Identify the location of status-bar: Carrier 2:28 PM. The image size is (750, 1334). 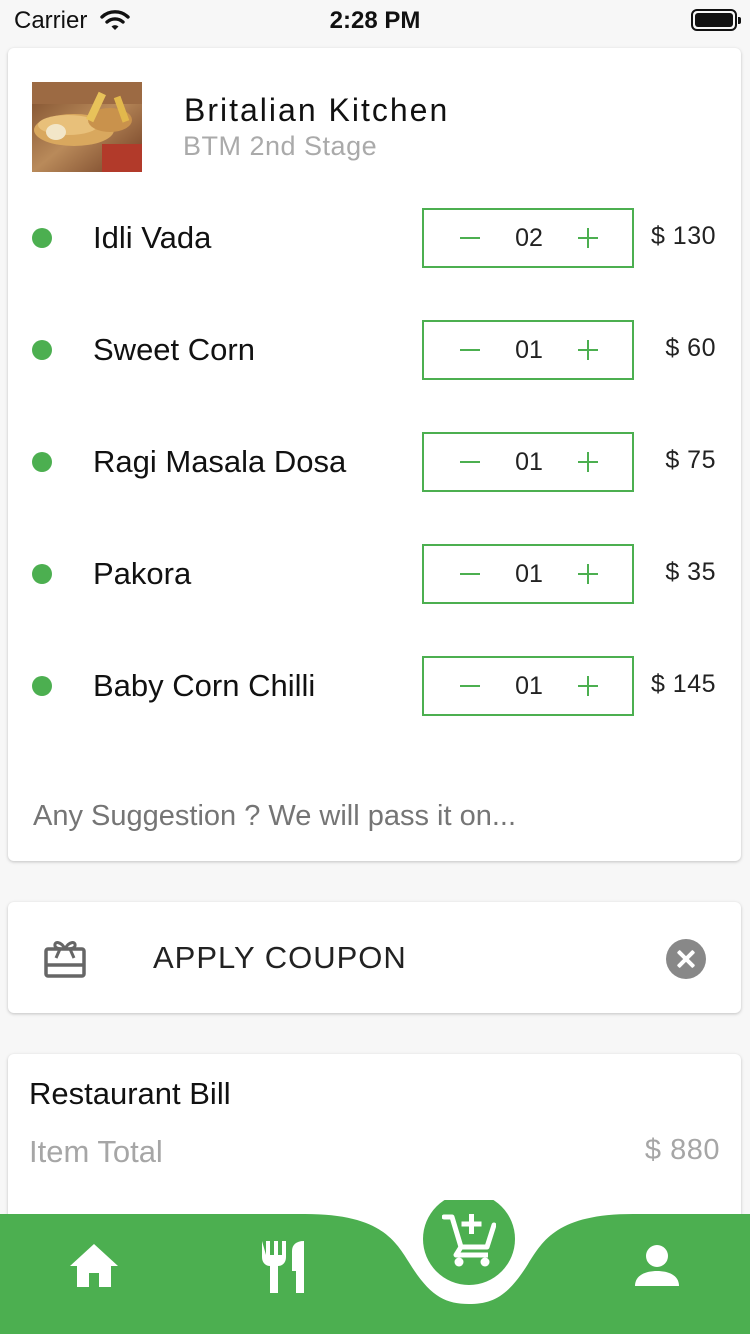
(375, 20).